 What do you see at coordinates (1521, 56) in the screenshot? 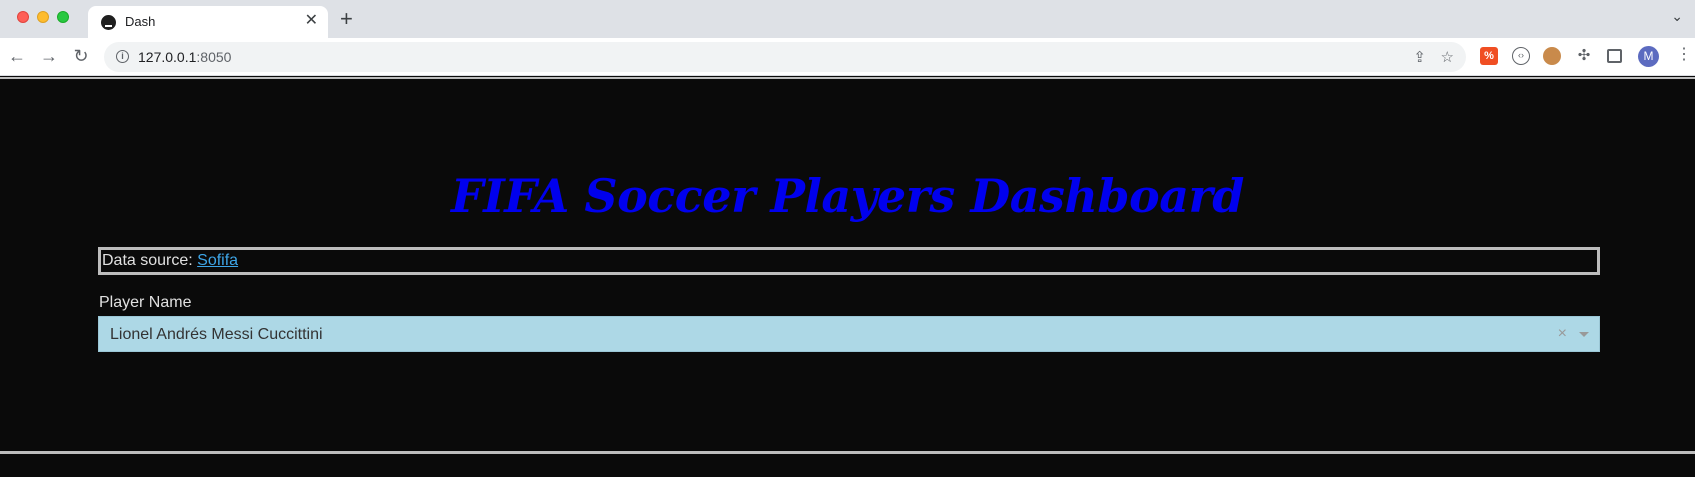
I see `extension-code-icon: ‹›` at bounding box center [1521, 56].